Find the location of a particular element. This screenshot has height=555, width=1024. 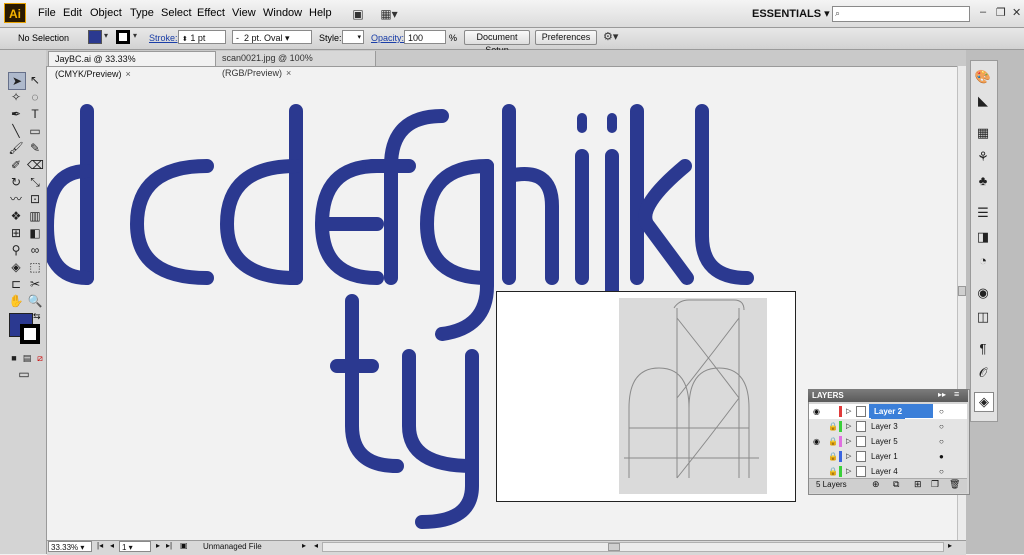

target-icon: ● is located at coordinates (941, 456).